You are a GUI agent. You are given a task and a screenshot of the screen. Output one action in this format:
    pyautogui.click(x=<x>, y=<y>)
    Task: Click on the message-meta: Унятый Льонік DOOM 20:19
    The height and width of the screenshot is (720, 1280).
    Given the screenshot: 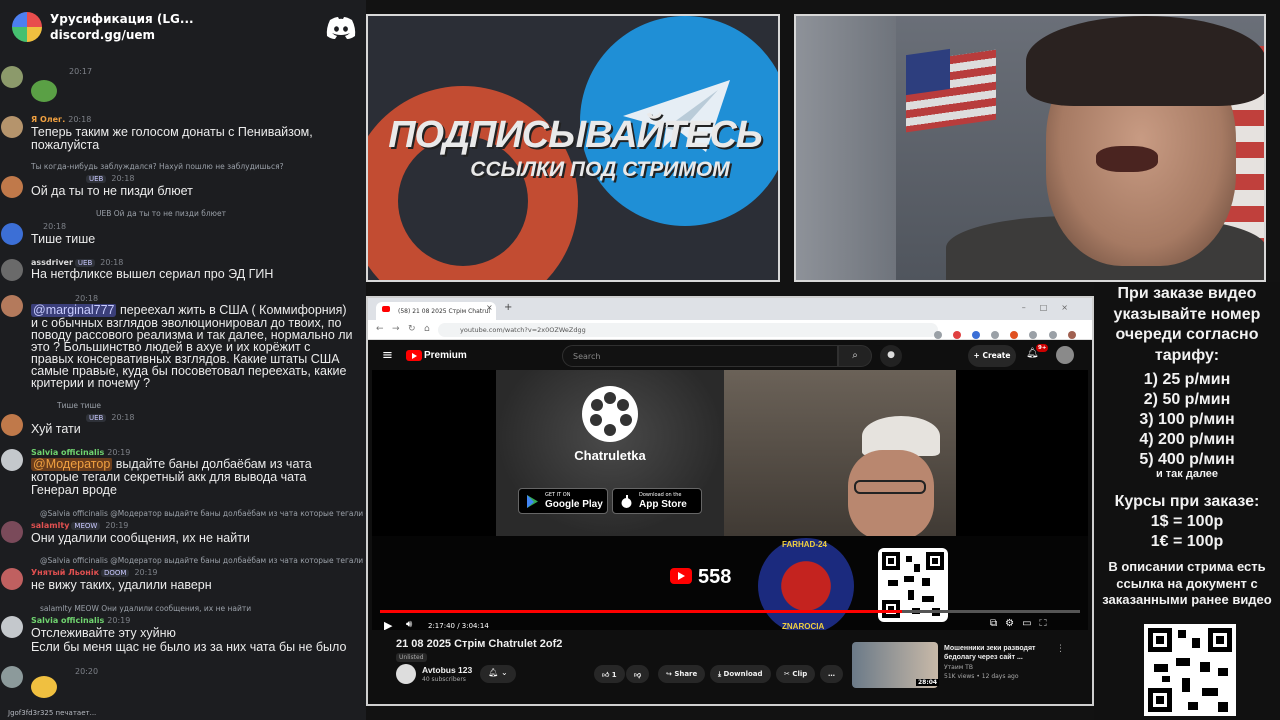 What is the action you would take?
    pyautogui.click(x=94, y=572)
    